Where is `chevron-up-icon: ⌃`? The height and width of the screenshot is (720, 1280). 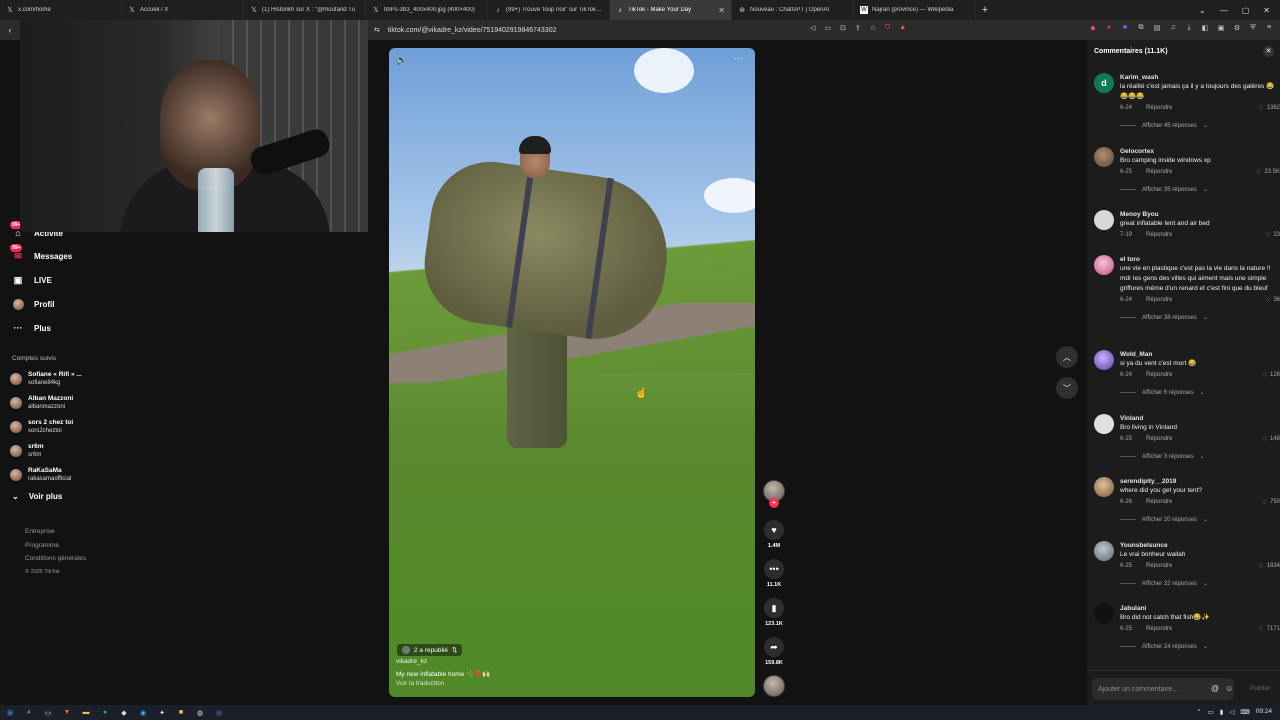
chevron-up-icon: ⌃ is located at coordinates (1198, 712).